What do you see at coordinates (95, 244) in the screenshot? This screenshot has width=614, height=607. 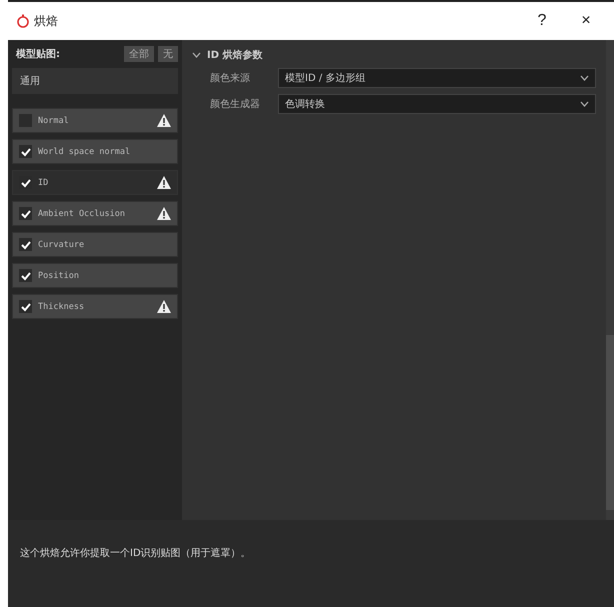 I see `map-item: Curvature` at bounding box center [95, 244].